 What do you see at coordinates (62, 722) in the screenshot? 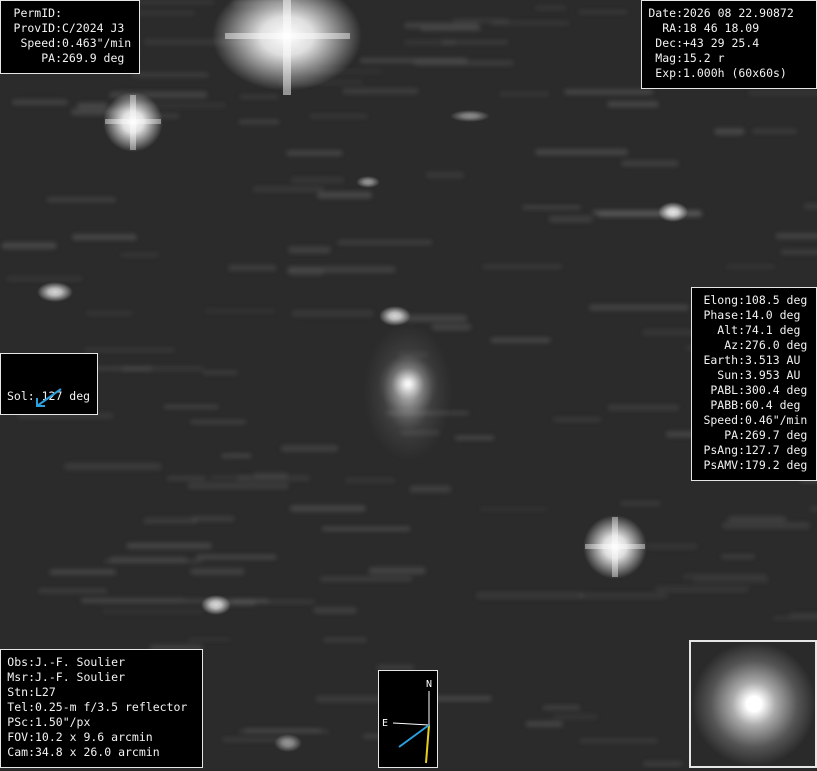
I see `observer-info-value: 1.50"/px` at bounding box center [62, 722].